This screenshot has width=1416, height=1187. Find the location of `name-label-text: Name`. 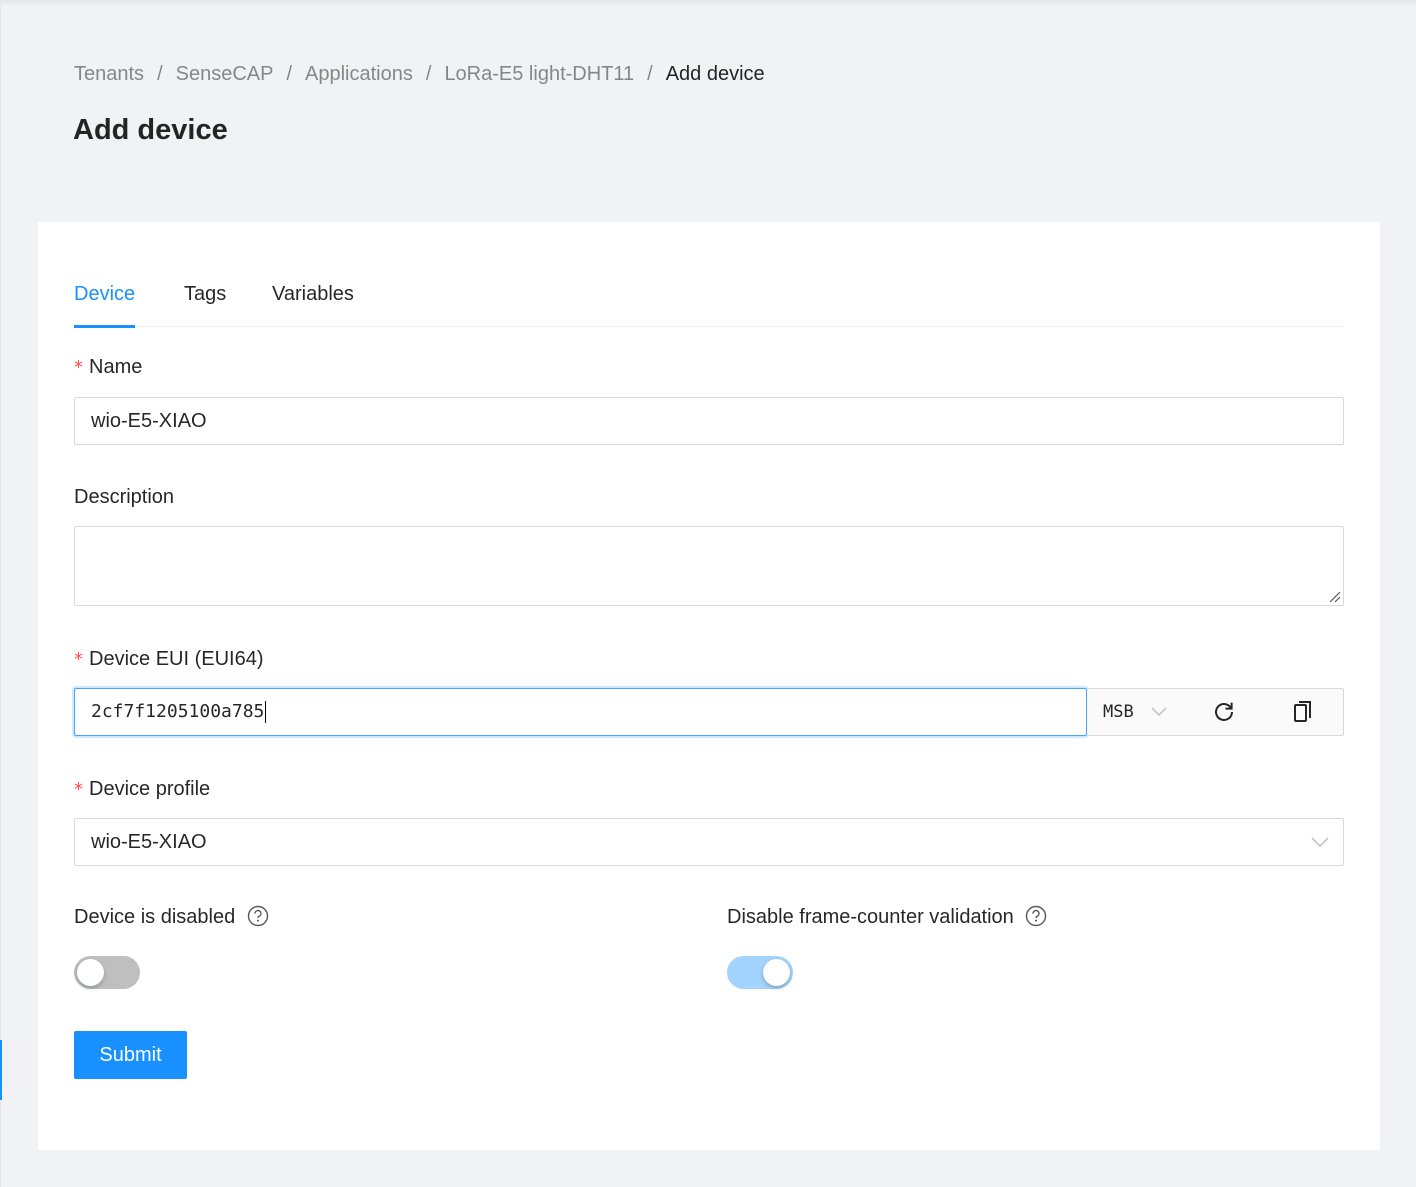

name-label-text: Name is located at coordinates (116, 367).